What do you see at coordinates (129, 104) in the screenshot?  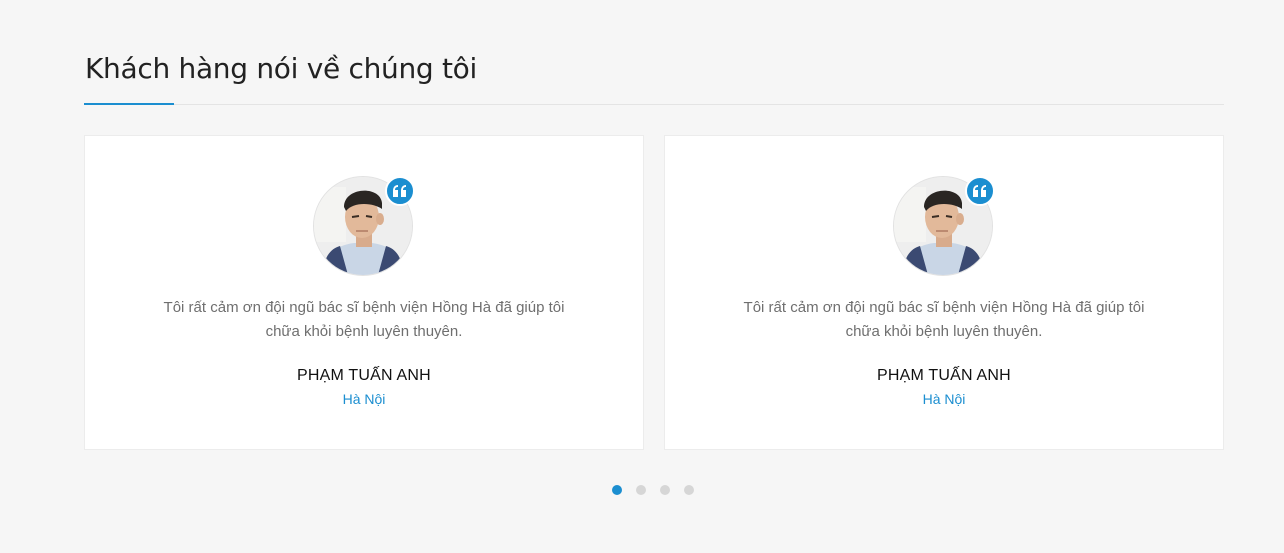 I see `title-accent-line` at bounding box center [129, 104].